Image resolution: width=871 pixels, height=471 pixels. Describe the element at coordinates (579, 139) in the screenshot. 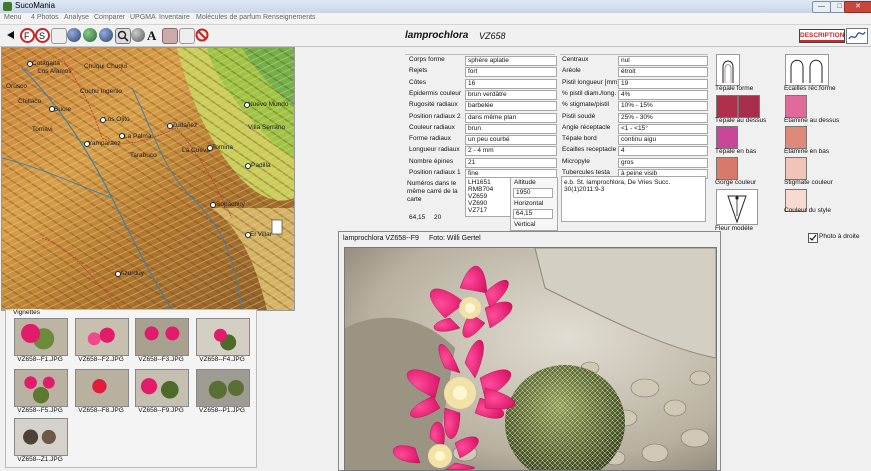

I see `field-label: Tépale bord` at that location.